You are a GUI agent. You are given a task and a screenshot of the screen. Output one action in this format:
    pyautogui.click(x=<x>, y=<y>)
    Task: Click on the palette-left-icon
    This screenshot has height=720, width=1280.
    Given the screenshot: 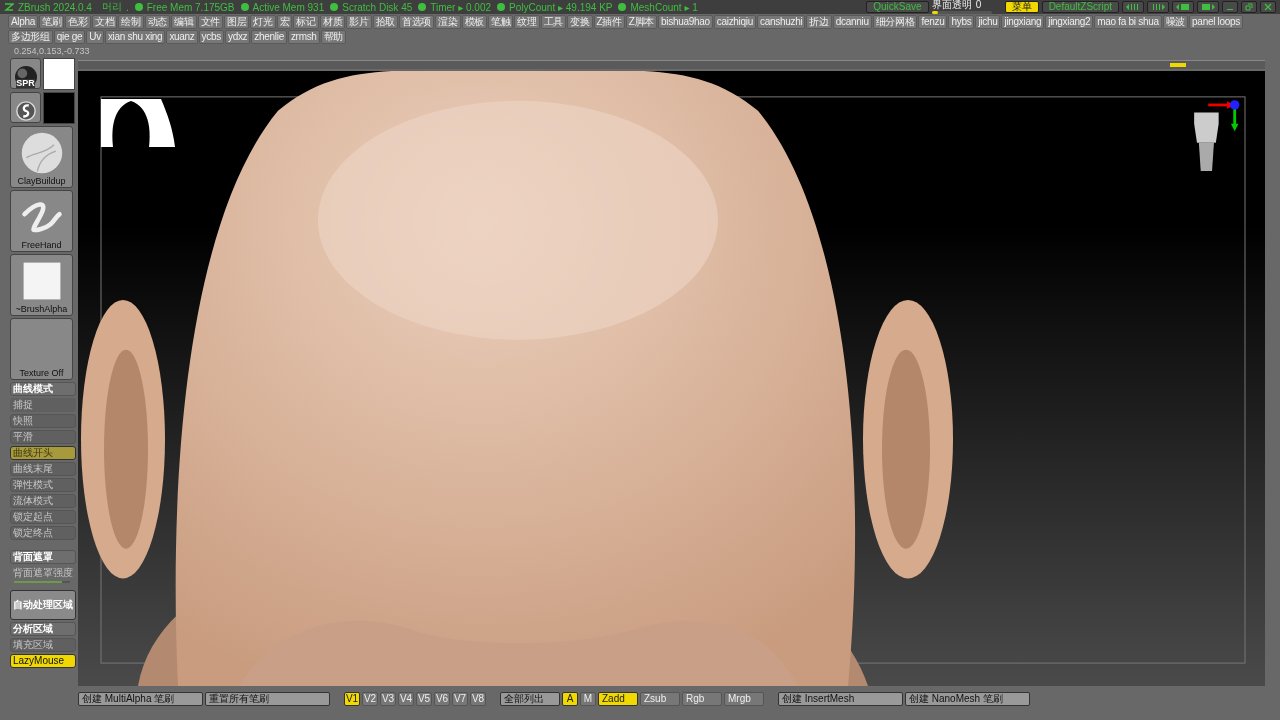 What is the action you would take?
    pyautogui.click(x=1183, y=7)
    